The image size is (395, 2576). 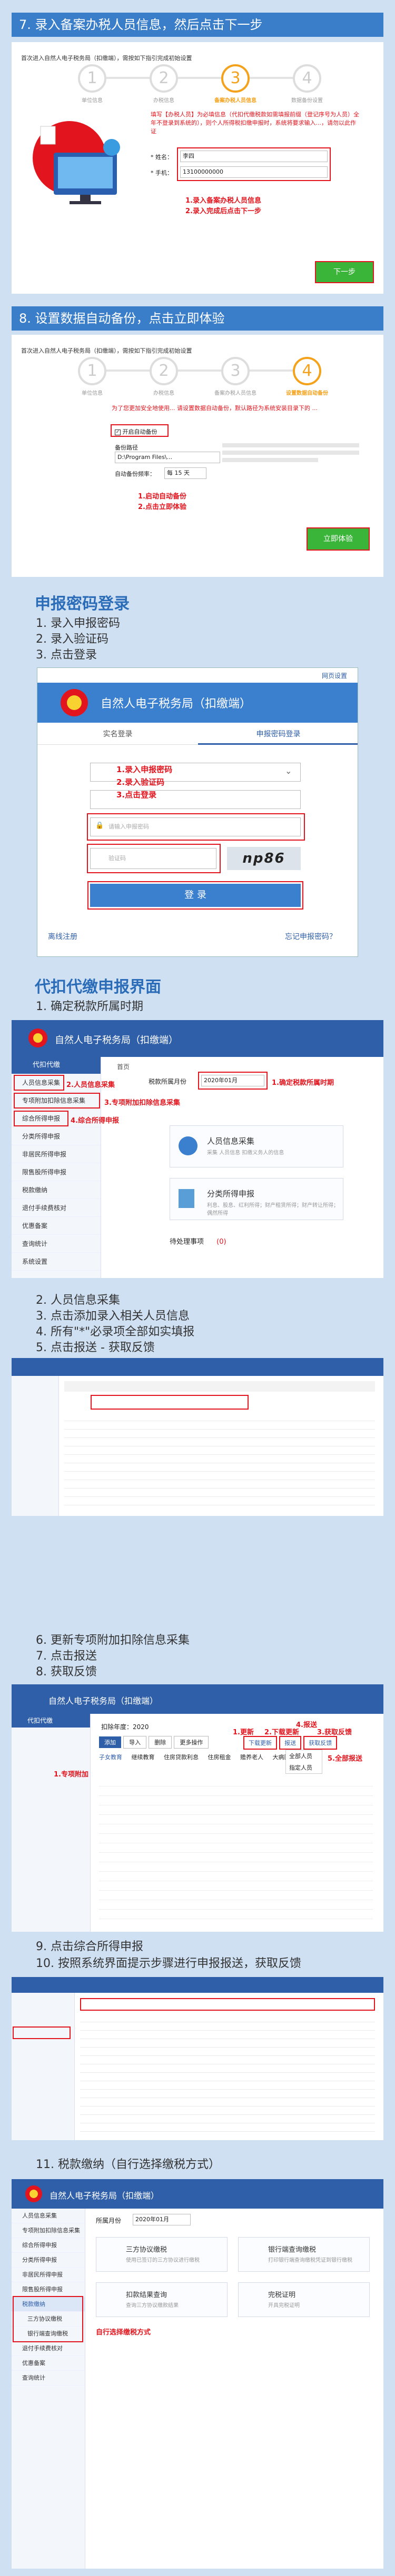 I want to click on card-classified-sub: 利息、股息、红利所得；财产租赁所得；财产转让所得；偶然所得, so click(x=273, y=1210).